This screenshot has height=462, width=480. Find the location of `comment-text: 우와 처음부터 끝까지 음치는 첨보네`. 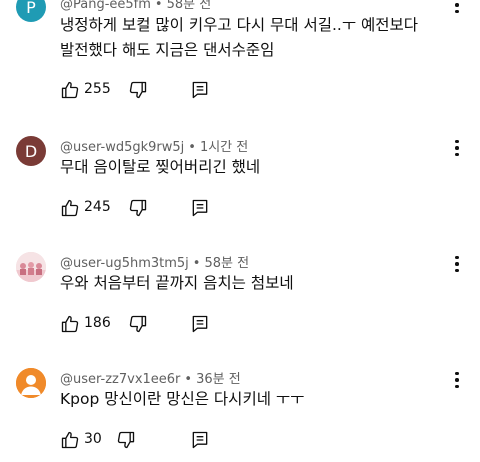

comment-text: 우와 처음부터 끝까지 음치는 첨보네 is located at coordinates (250, 283).